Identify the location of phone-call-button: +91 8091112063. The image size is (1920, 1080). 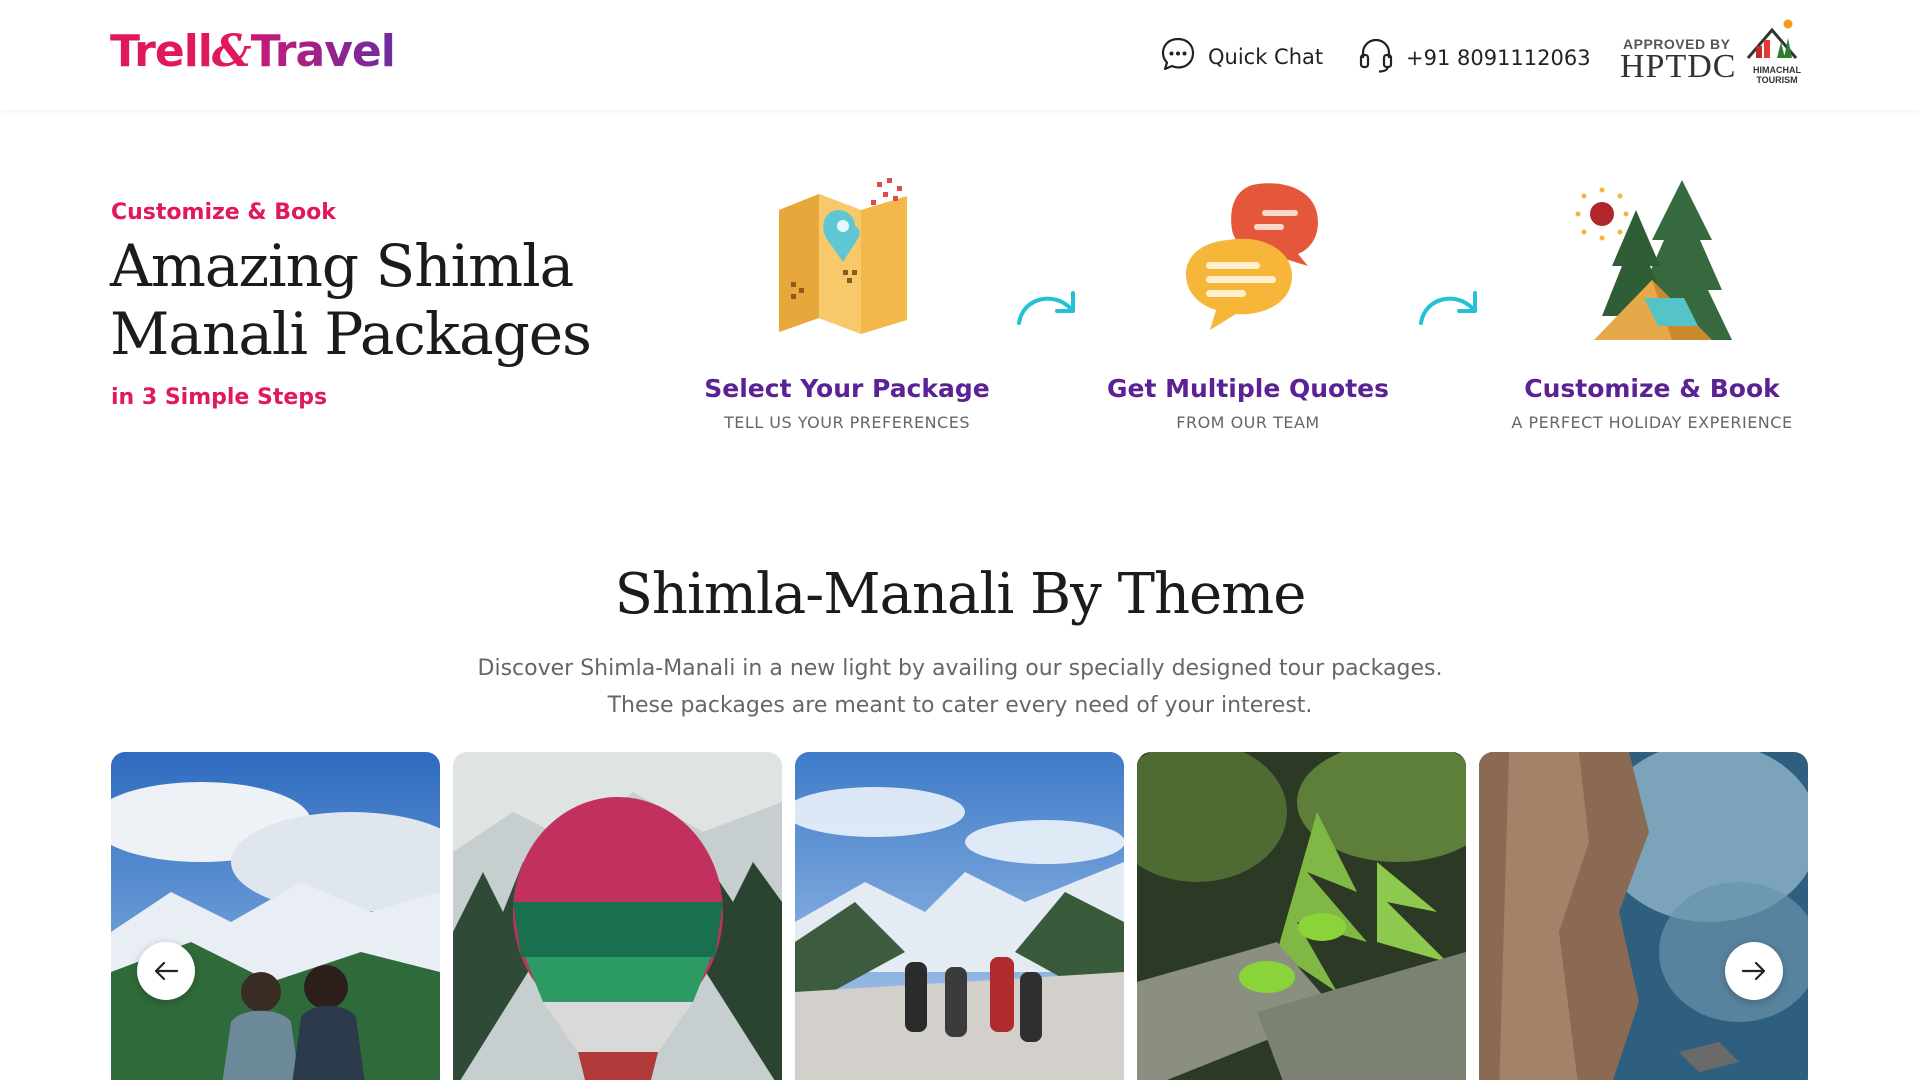
(1474, 57).